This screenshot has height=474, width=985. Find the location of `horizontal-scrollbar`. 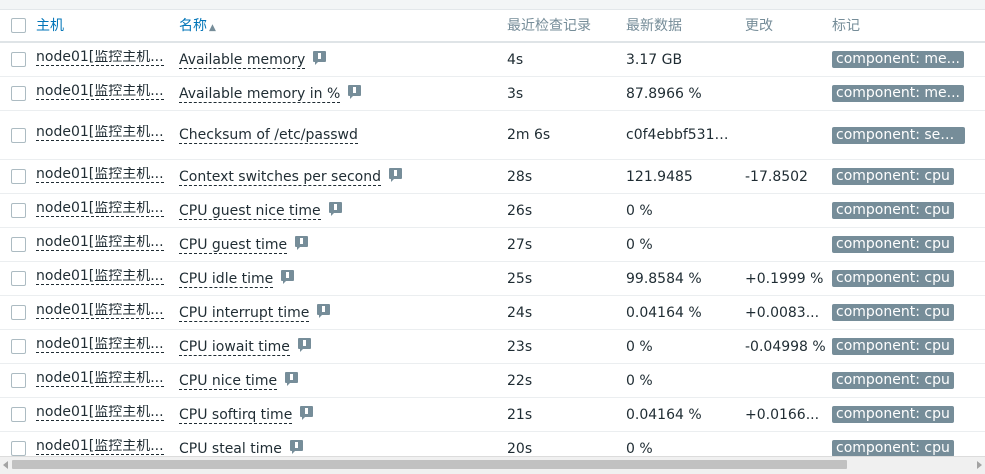

horizontal-scrollbar is located at coordinates (492, 465).